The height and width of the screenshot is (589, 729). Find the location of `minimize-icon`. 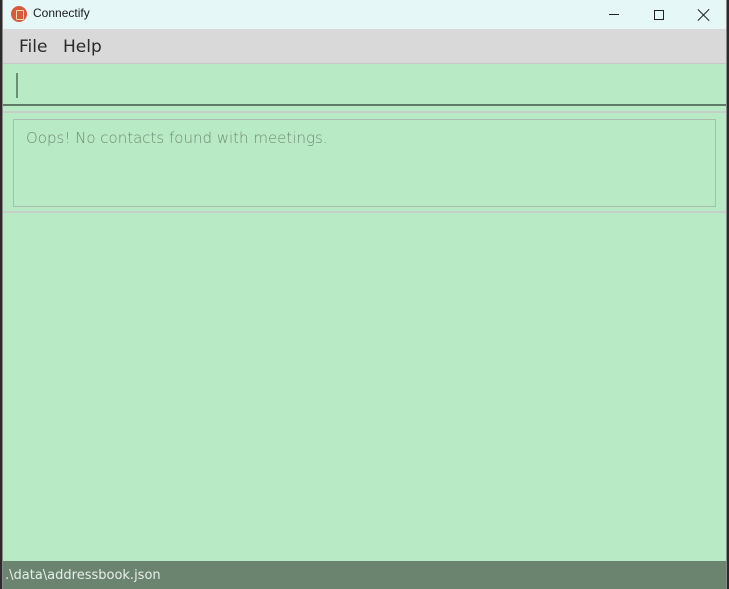

minimize-icon is located at coordinates (614, 14).